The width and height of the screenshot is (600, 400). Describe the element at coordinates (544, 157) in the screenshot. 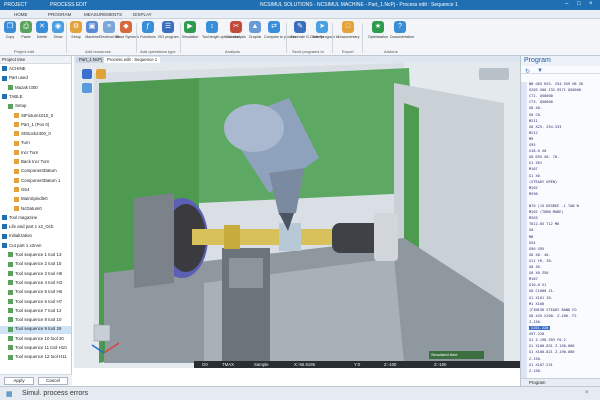

I see `code-line: G0 D55 X0. 70.` at that location.